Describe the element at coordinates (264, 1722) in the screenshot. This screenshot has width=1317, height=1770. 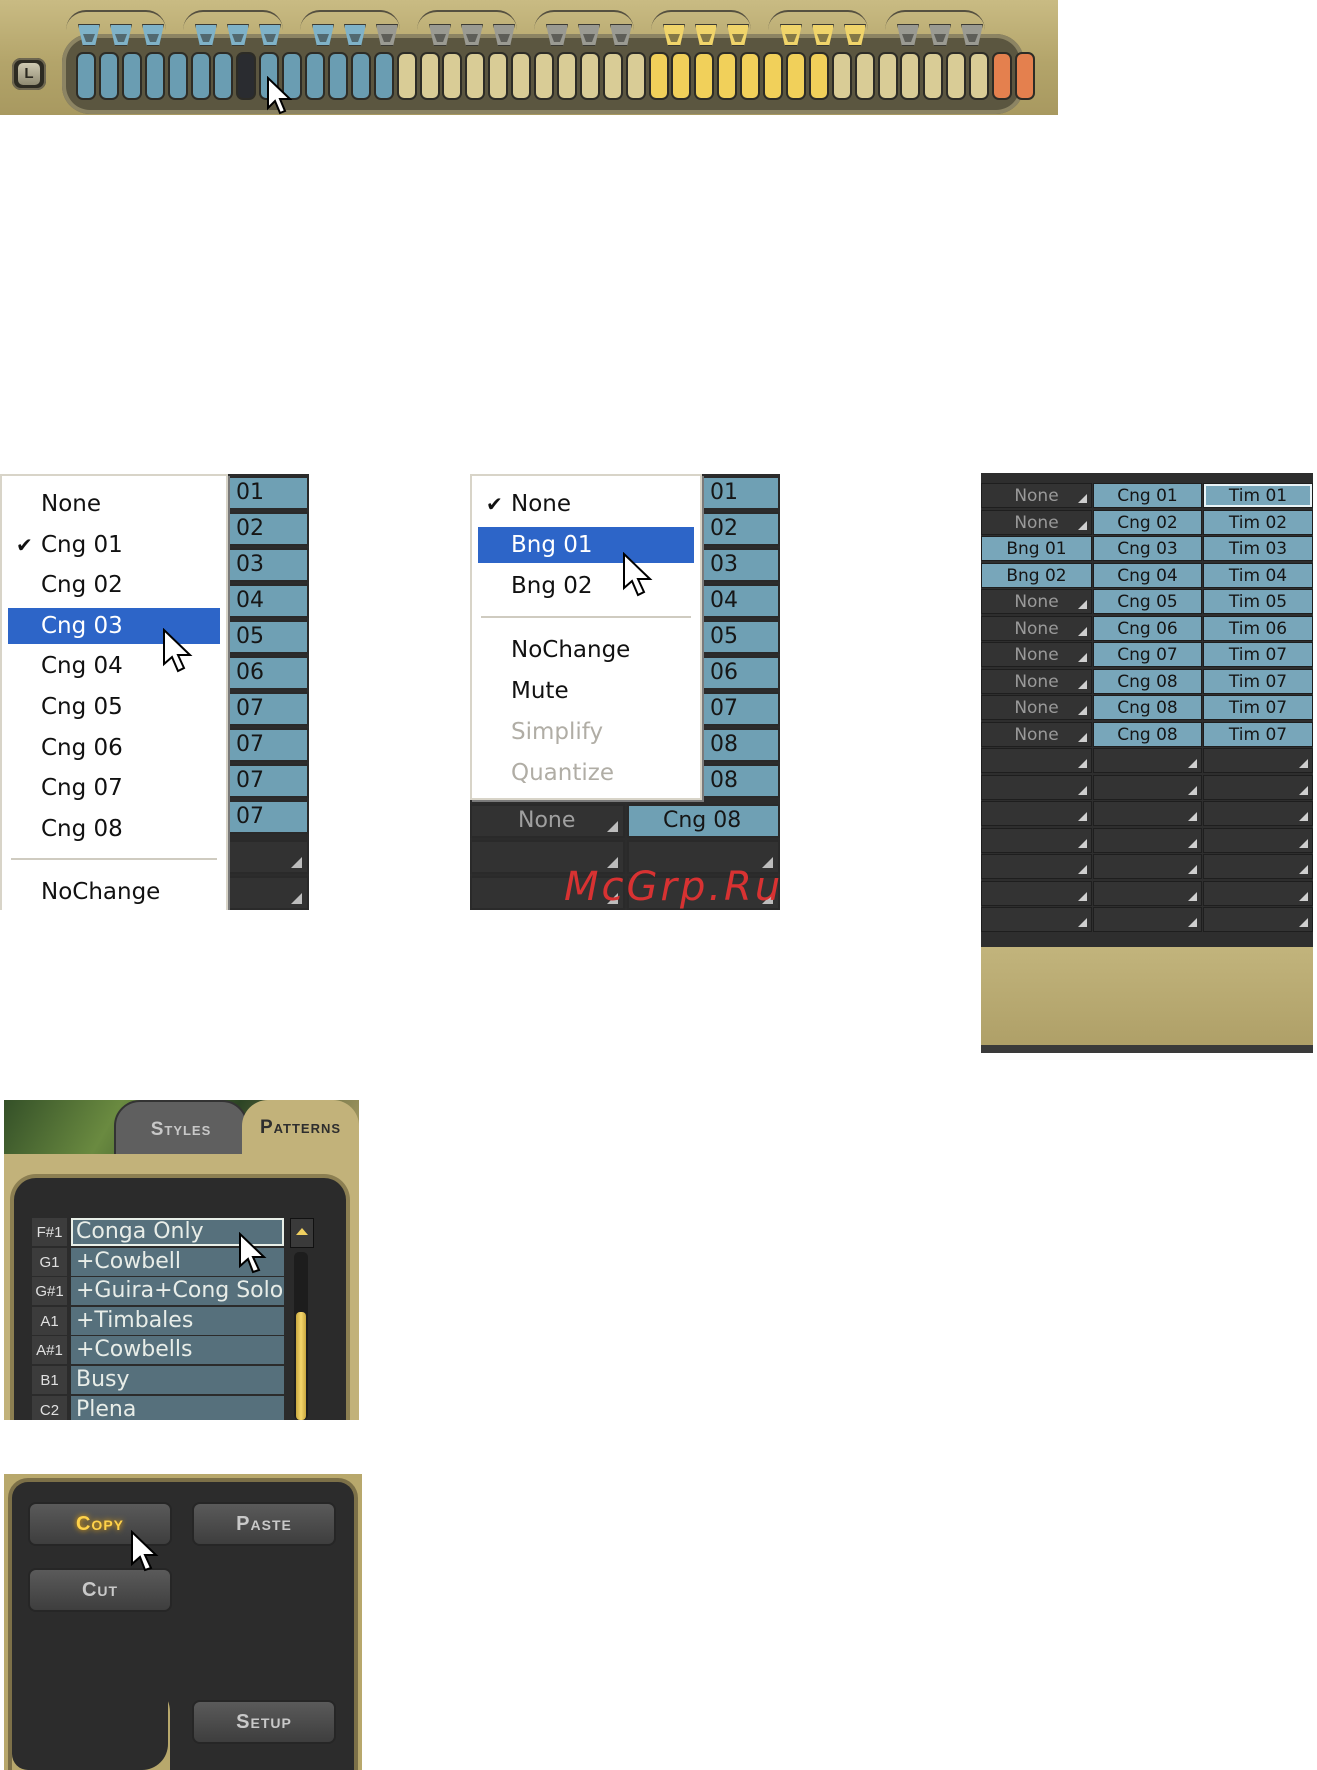
I see `setup-button: Setup` at that location.